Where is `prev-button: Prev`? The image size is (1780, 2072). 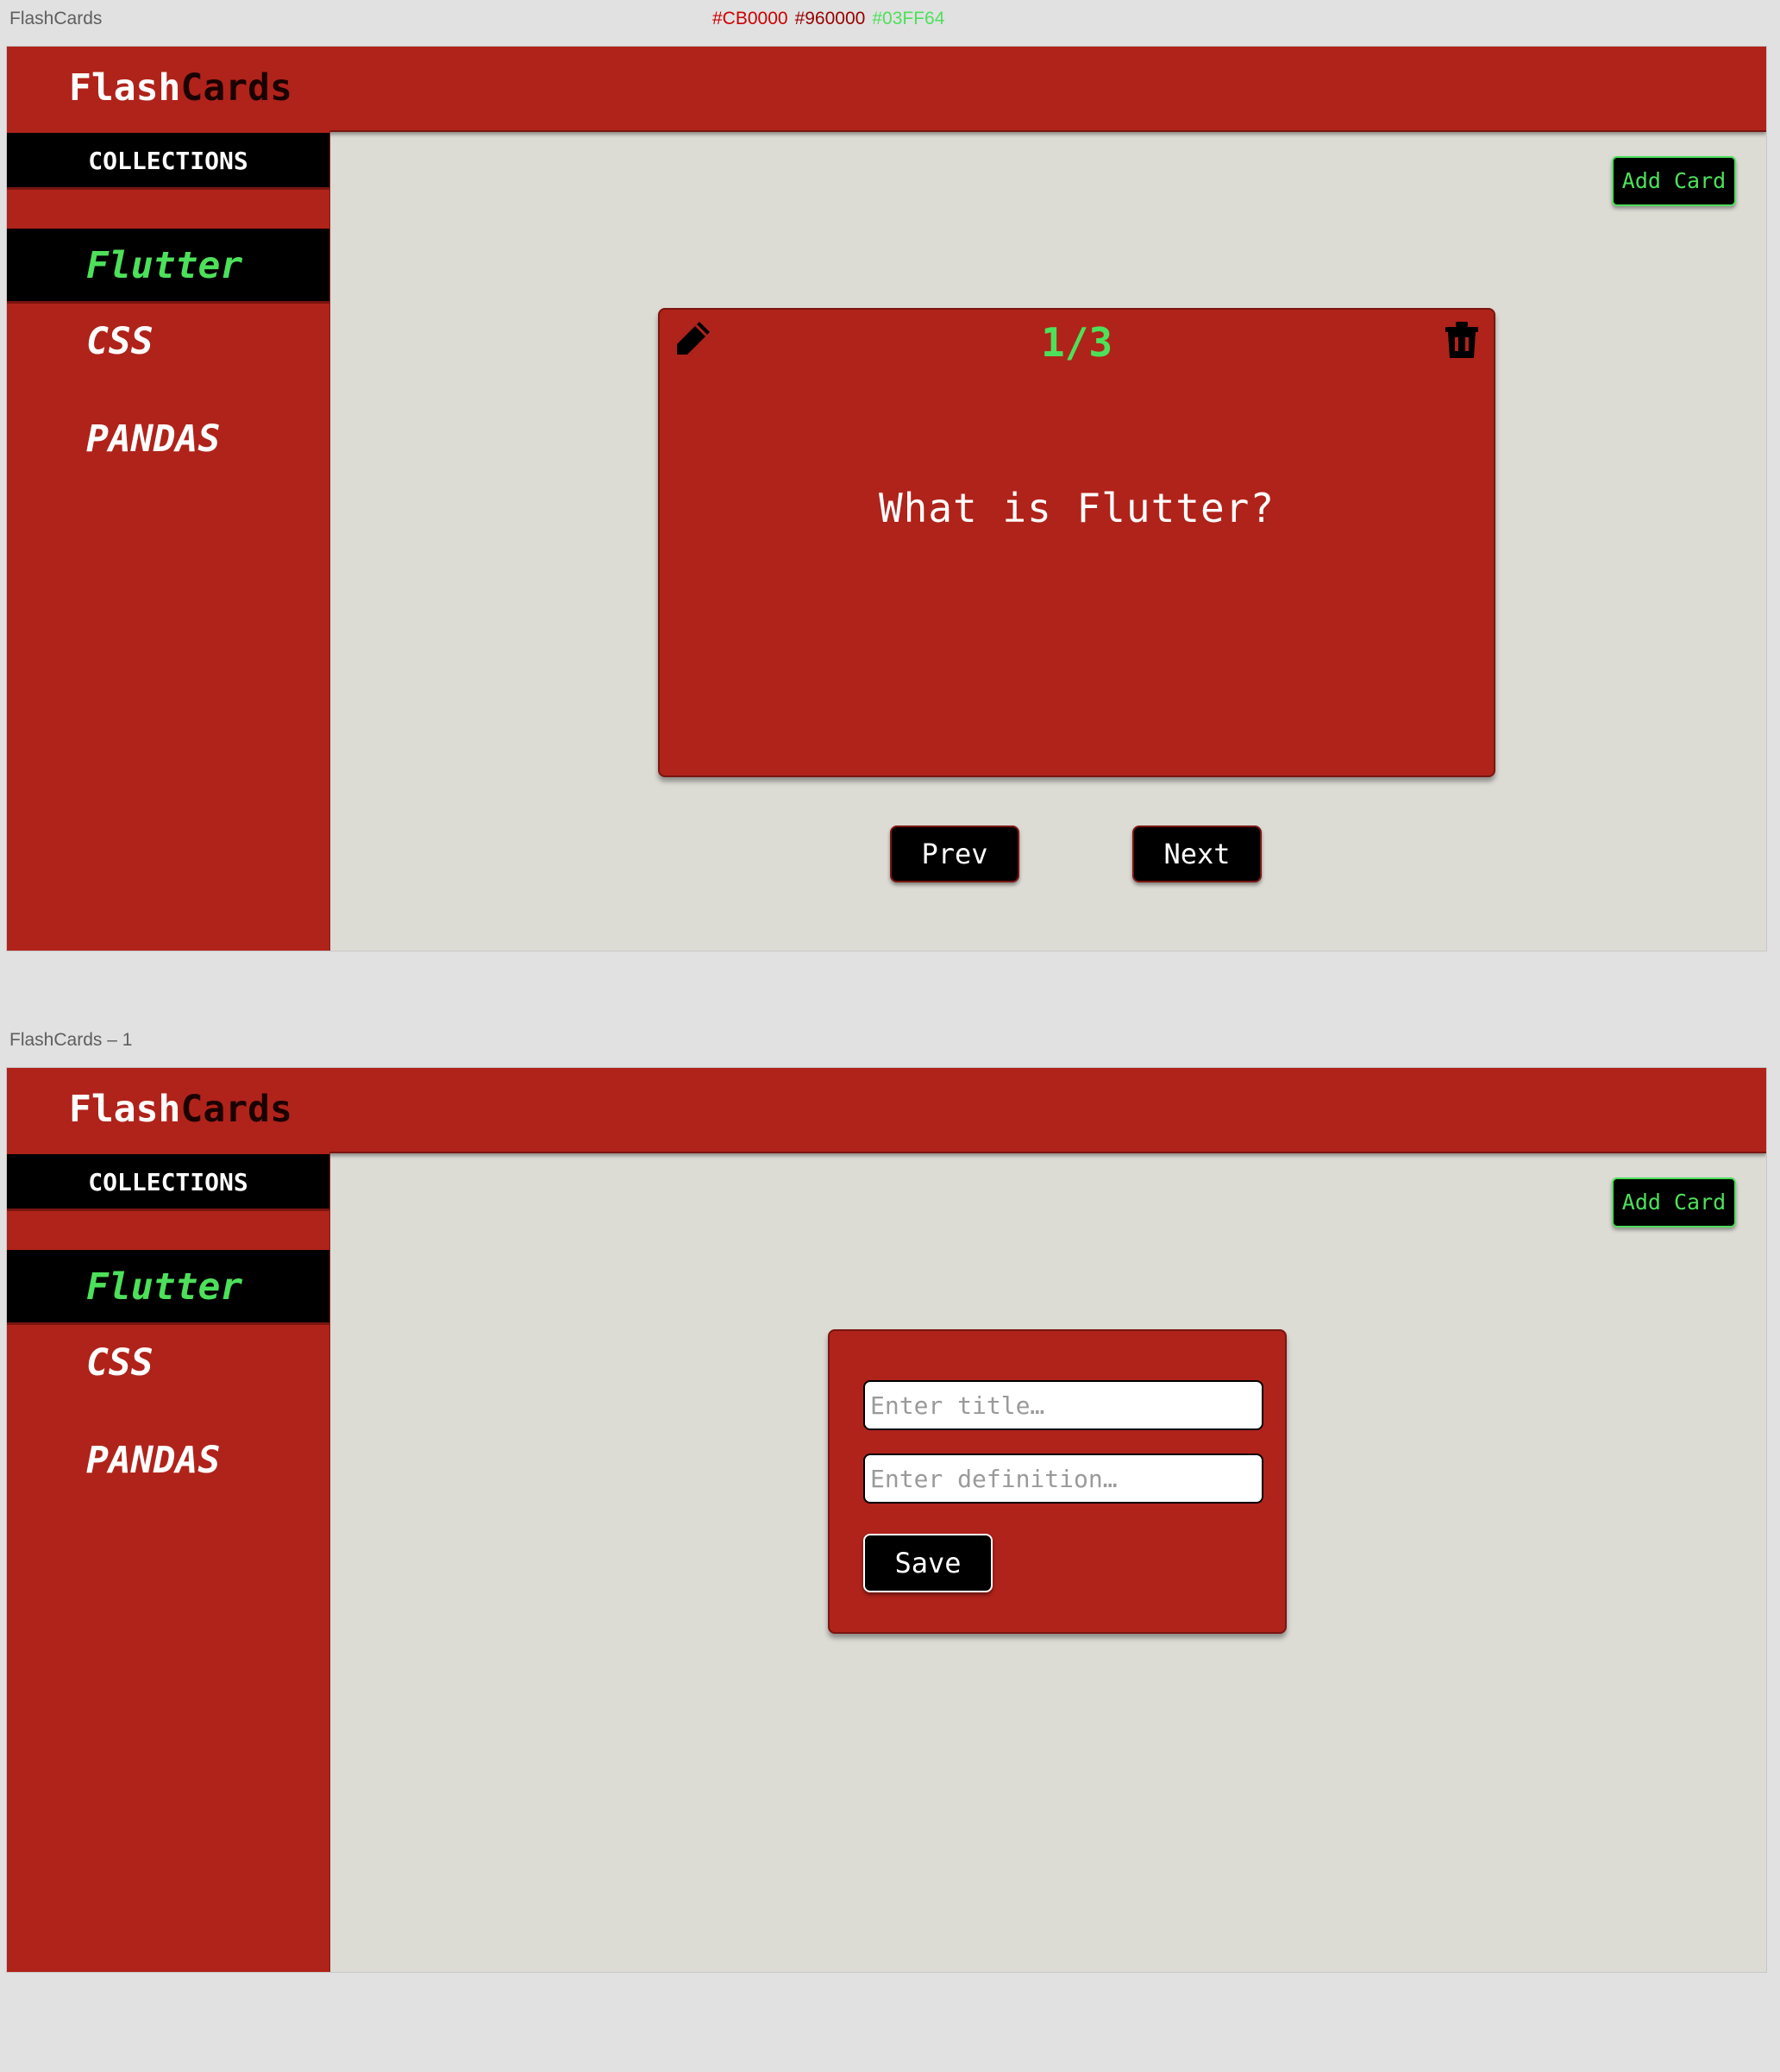 prev-button: Prev is located at coordinates (954, 854).